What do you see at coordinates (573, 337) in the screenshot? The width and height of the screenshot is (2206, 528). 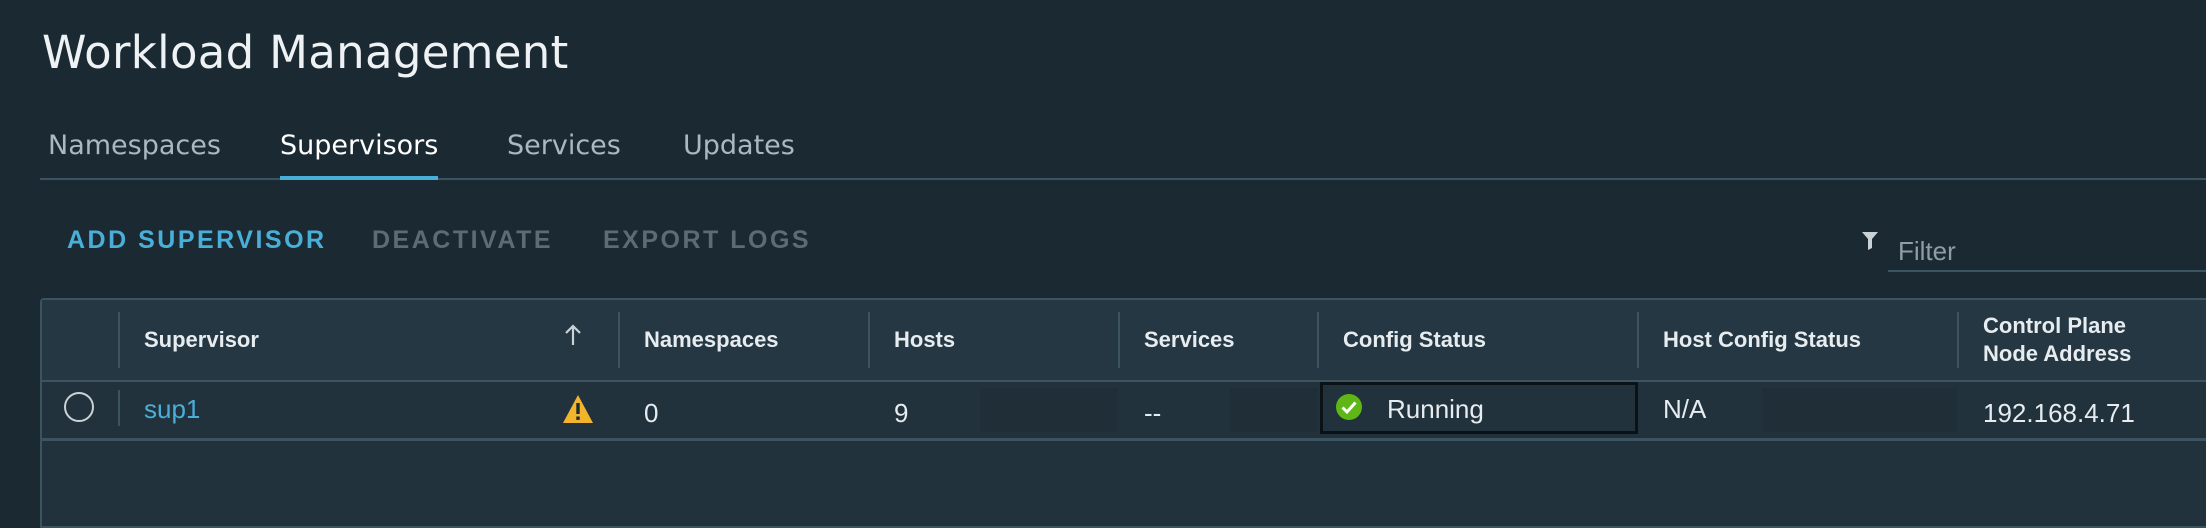 I see `arrow-up-icon` at bounding box center [573, 337].